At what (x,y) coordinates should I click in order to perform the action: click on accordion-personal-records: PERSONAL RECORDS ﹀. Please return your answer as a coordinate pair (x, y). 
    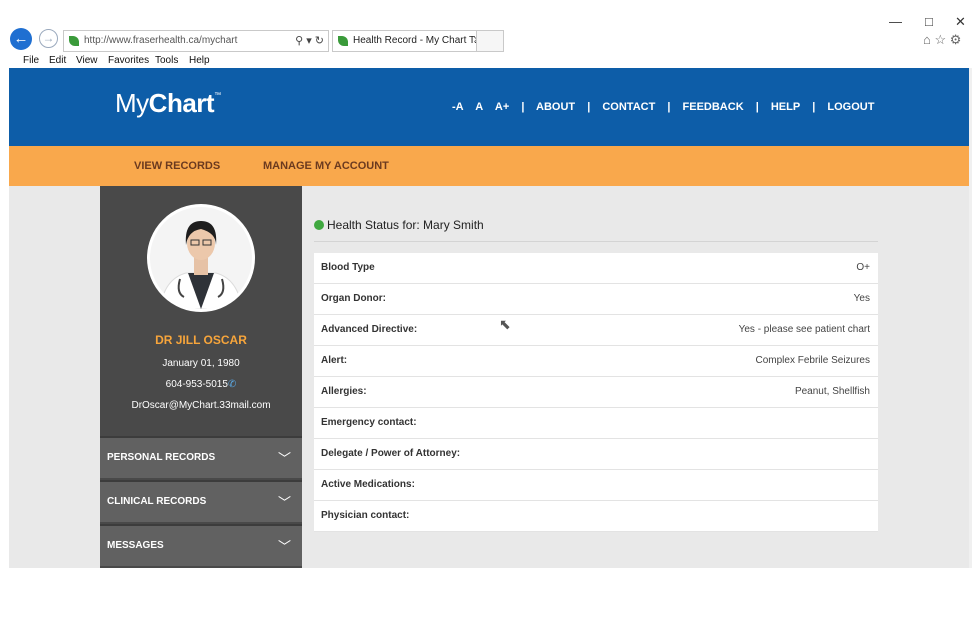
    Looking at the image, I should click on (201, 457).